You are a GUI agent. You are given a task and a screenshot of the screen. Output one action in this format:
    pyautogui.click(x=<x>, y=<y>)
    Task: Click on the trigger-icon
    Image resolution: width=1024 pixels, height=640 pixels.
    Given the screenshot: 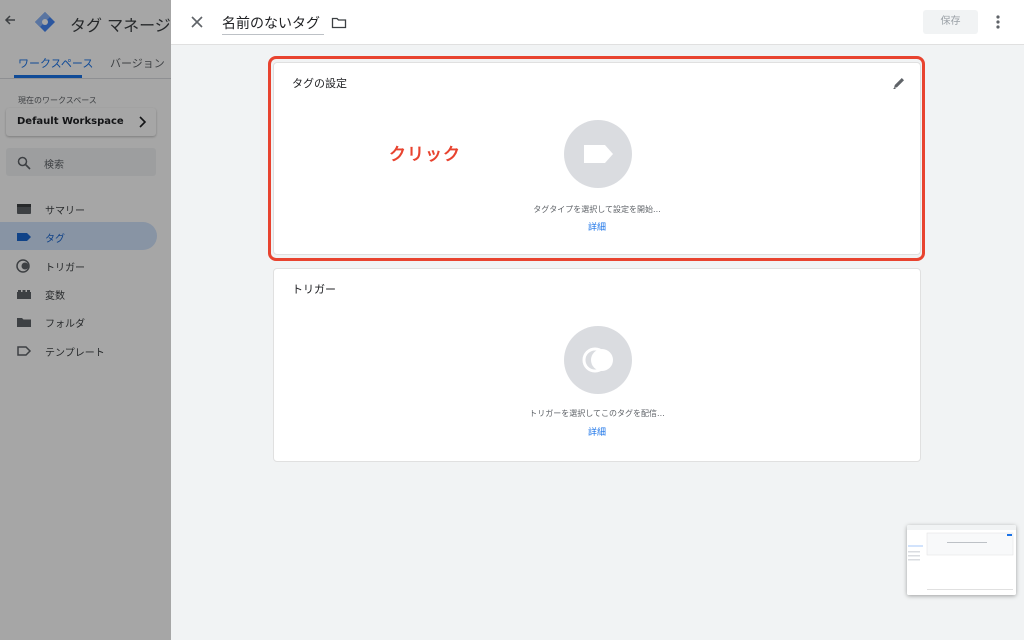 What is the action you would take?
    pyautogui.click(x=597, y=360)
    